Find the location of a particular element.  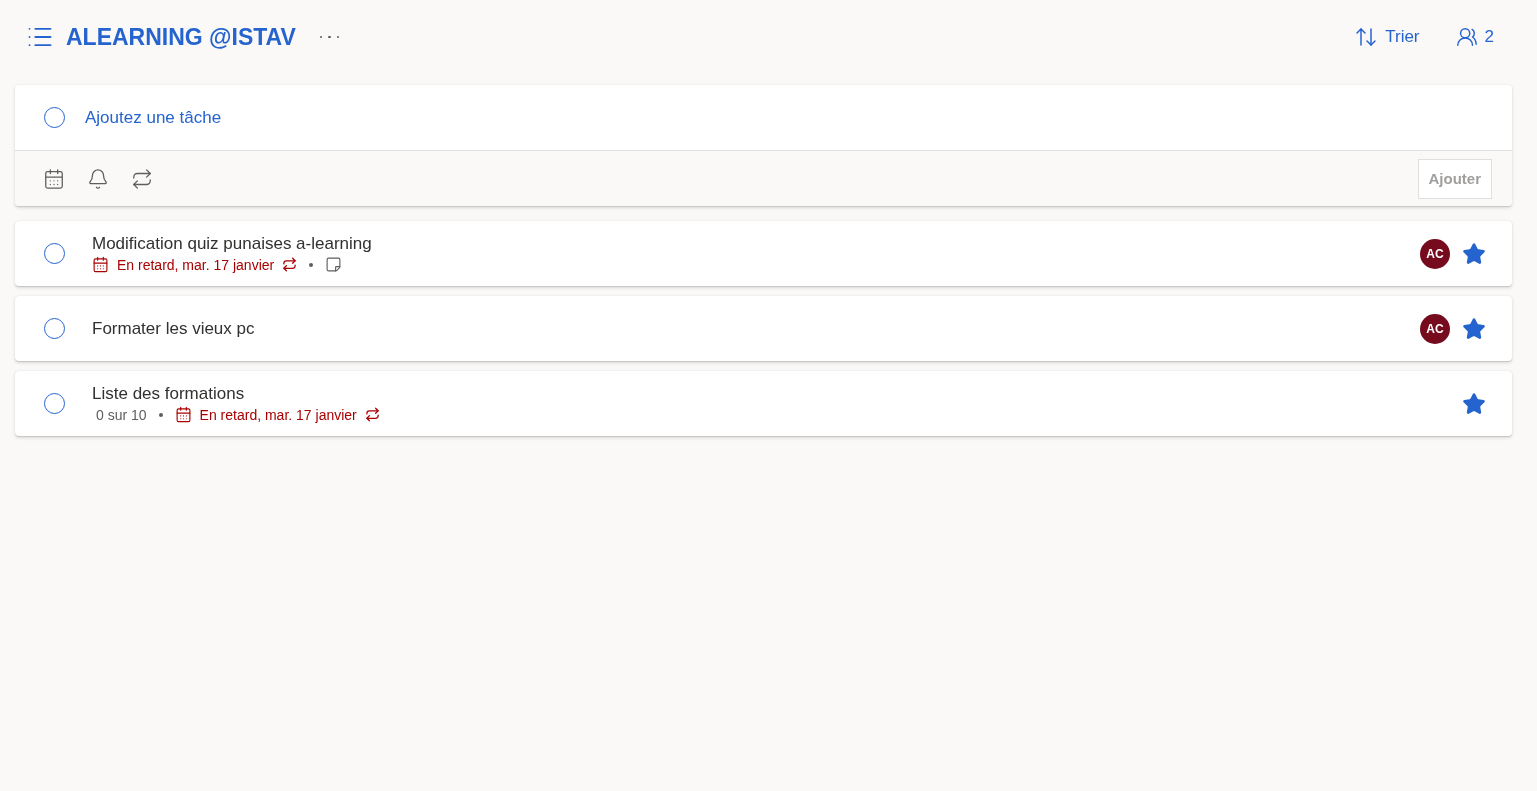

due-date-button is located at coordinates (54, 178).